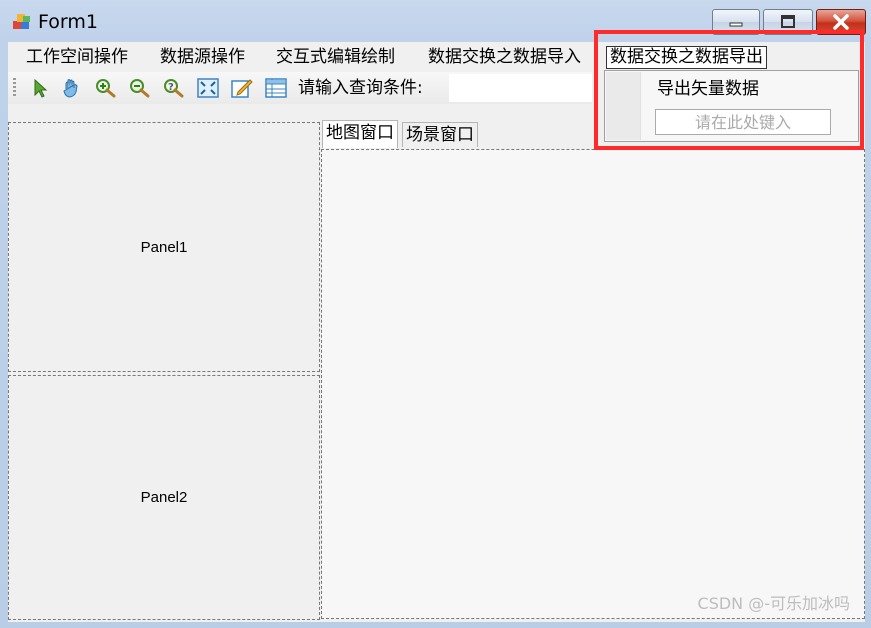 The image size is (871, 628). I want to click on minimize-button, so click(736, 22).